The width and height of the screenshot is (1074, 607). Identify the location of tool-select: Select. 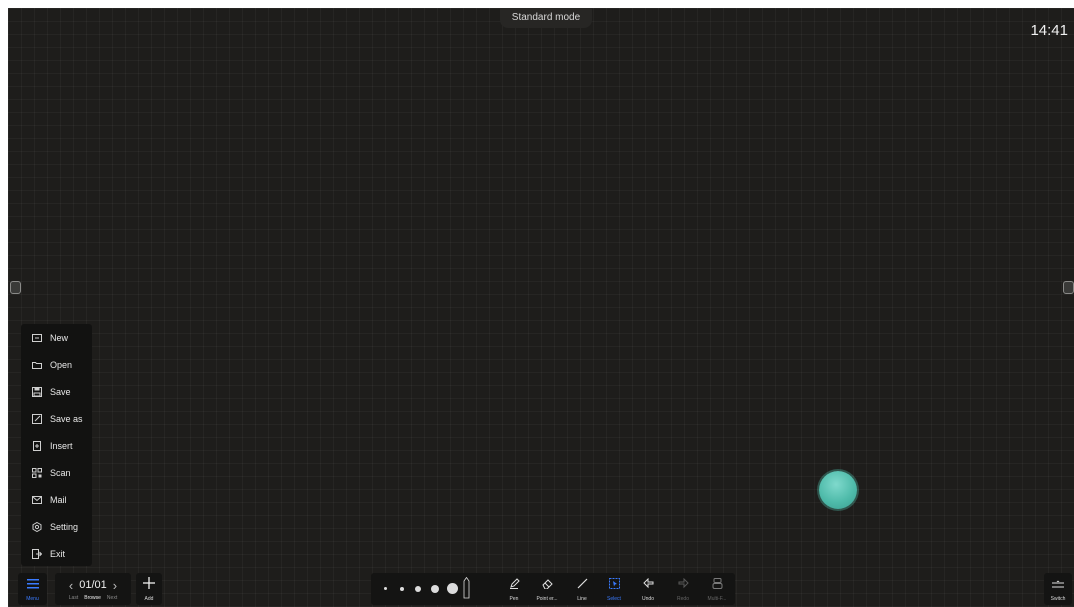
(614, 589).